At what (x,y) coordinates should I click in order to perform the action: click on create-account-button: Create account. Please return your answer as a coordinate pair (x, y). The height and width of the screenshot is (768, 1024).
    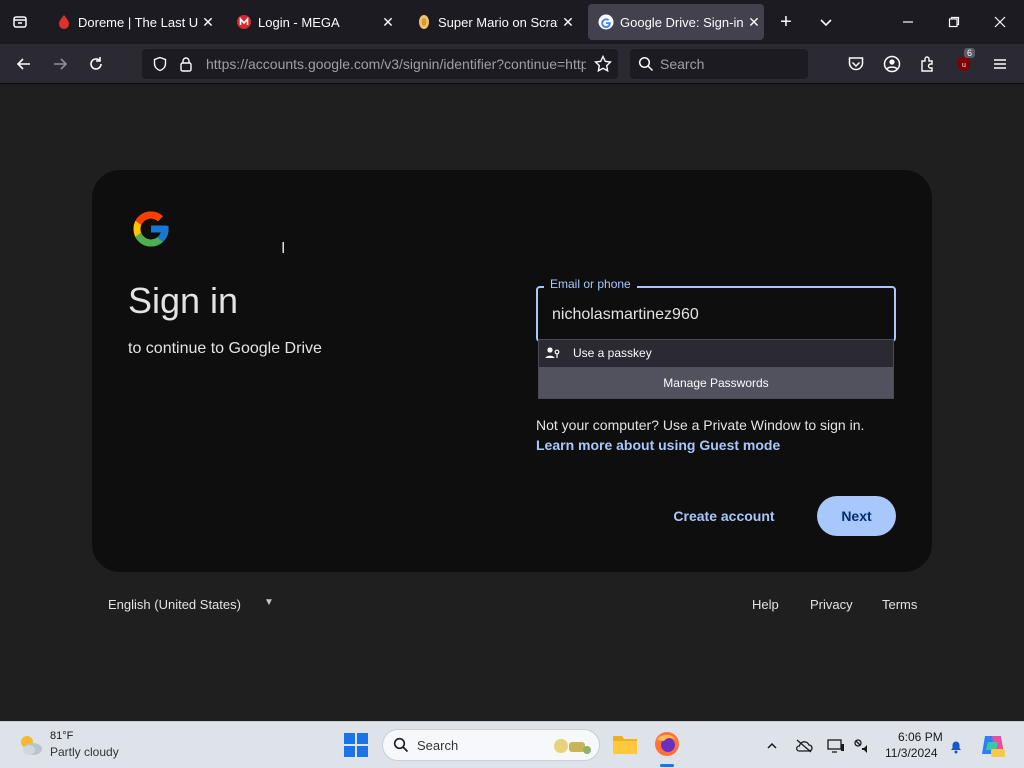
    Looking at the image, I should click on (724, 516).